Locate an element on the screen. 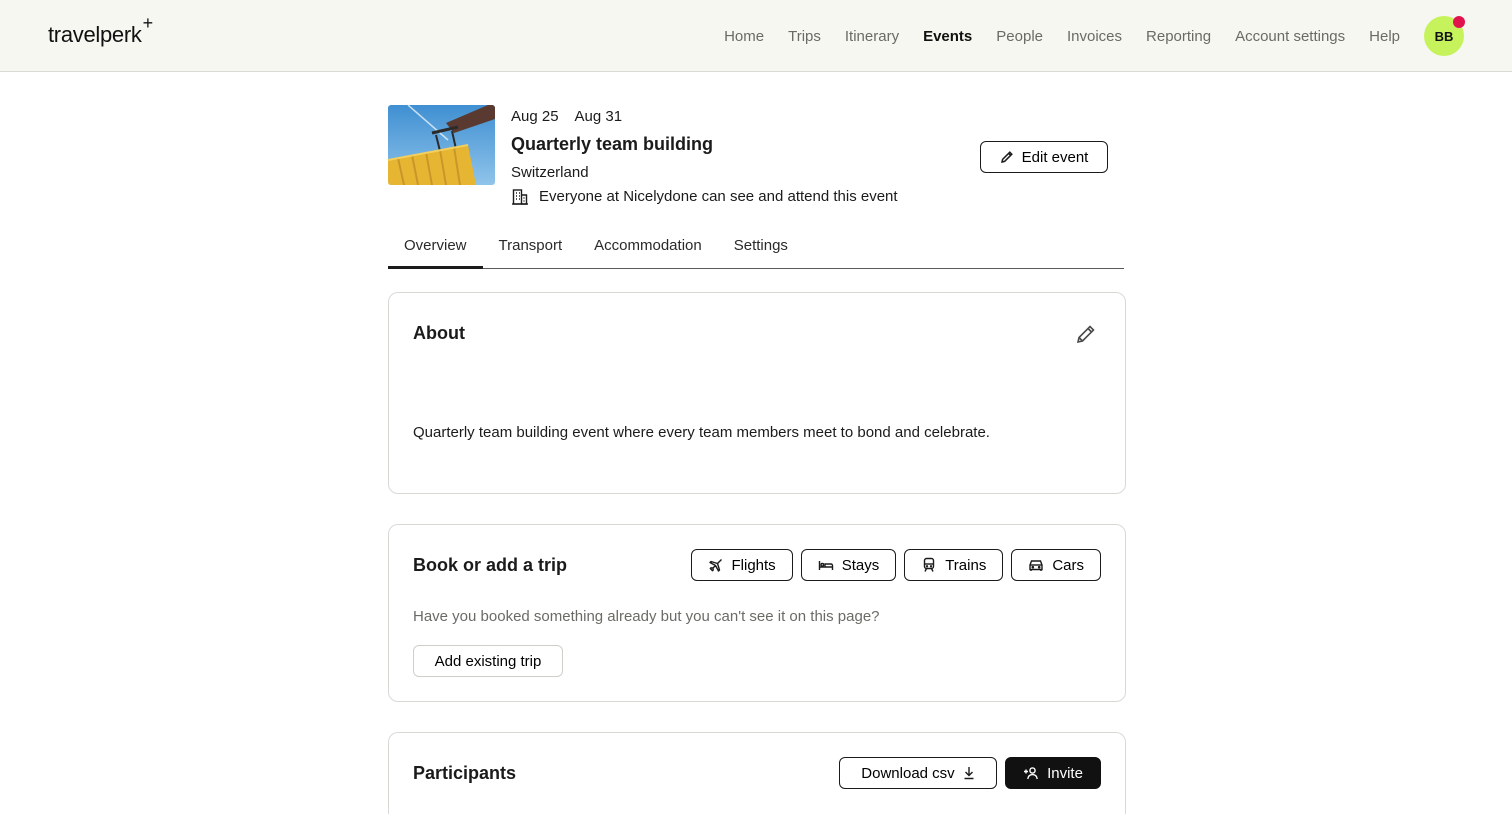 The width and height of the screenshot is (1512, 814). stays-button: Stays is located at coordinates (848, 565).